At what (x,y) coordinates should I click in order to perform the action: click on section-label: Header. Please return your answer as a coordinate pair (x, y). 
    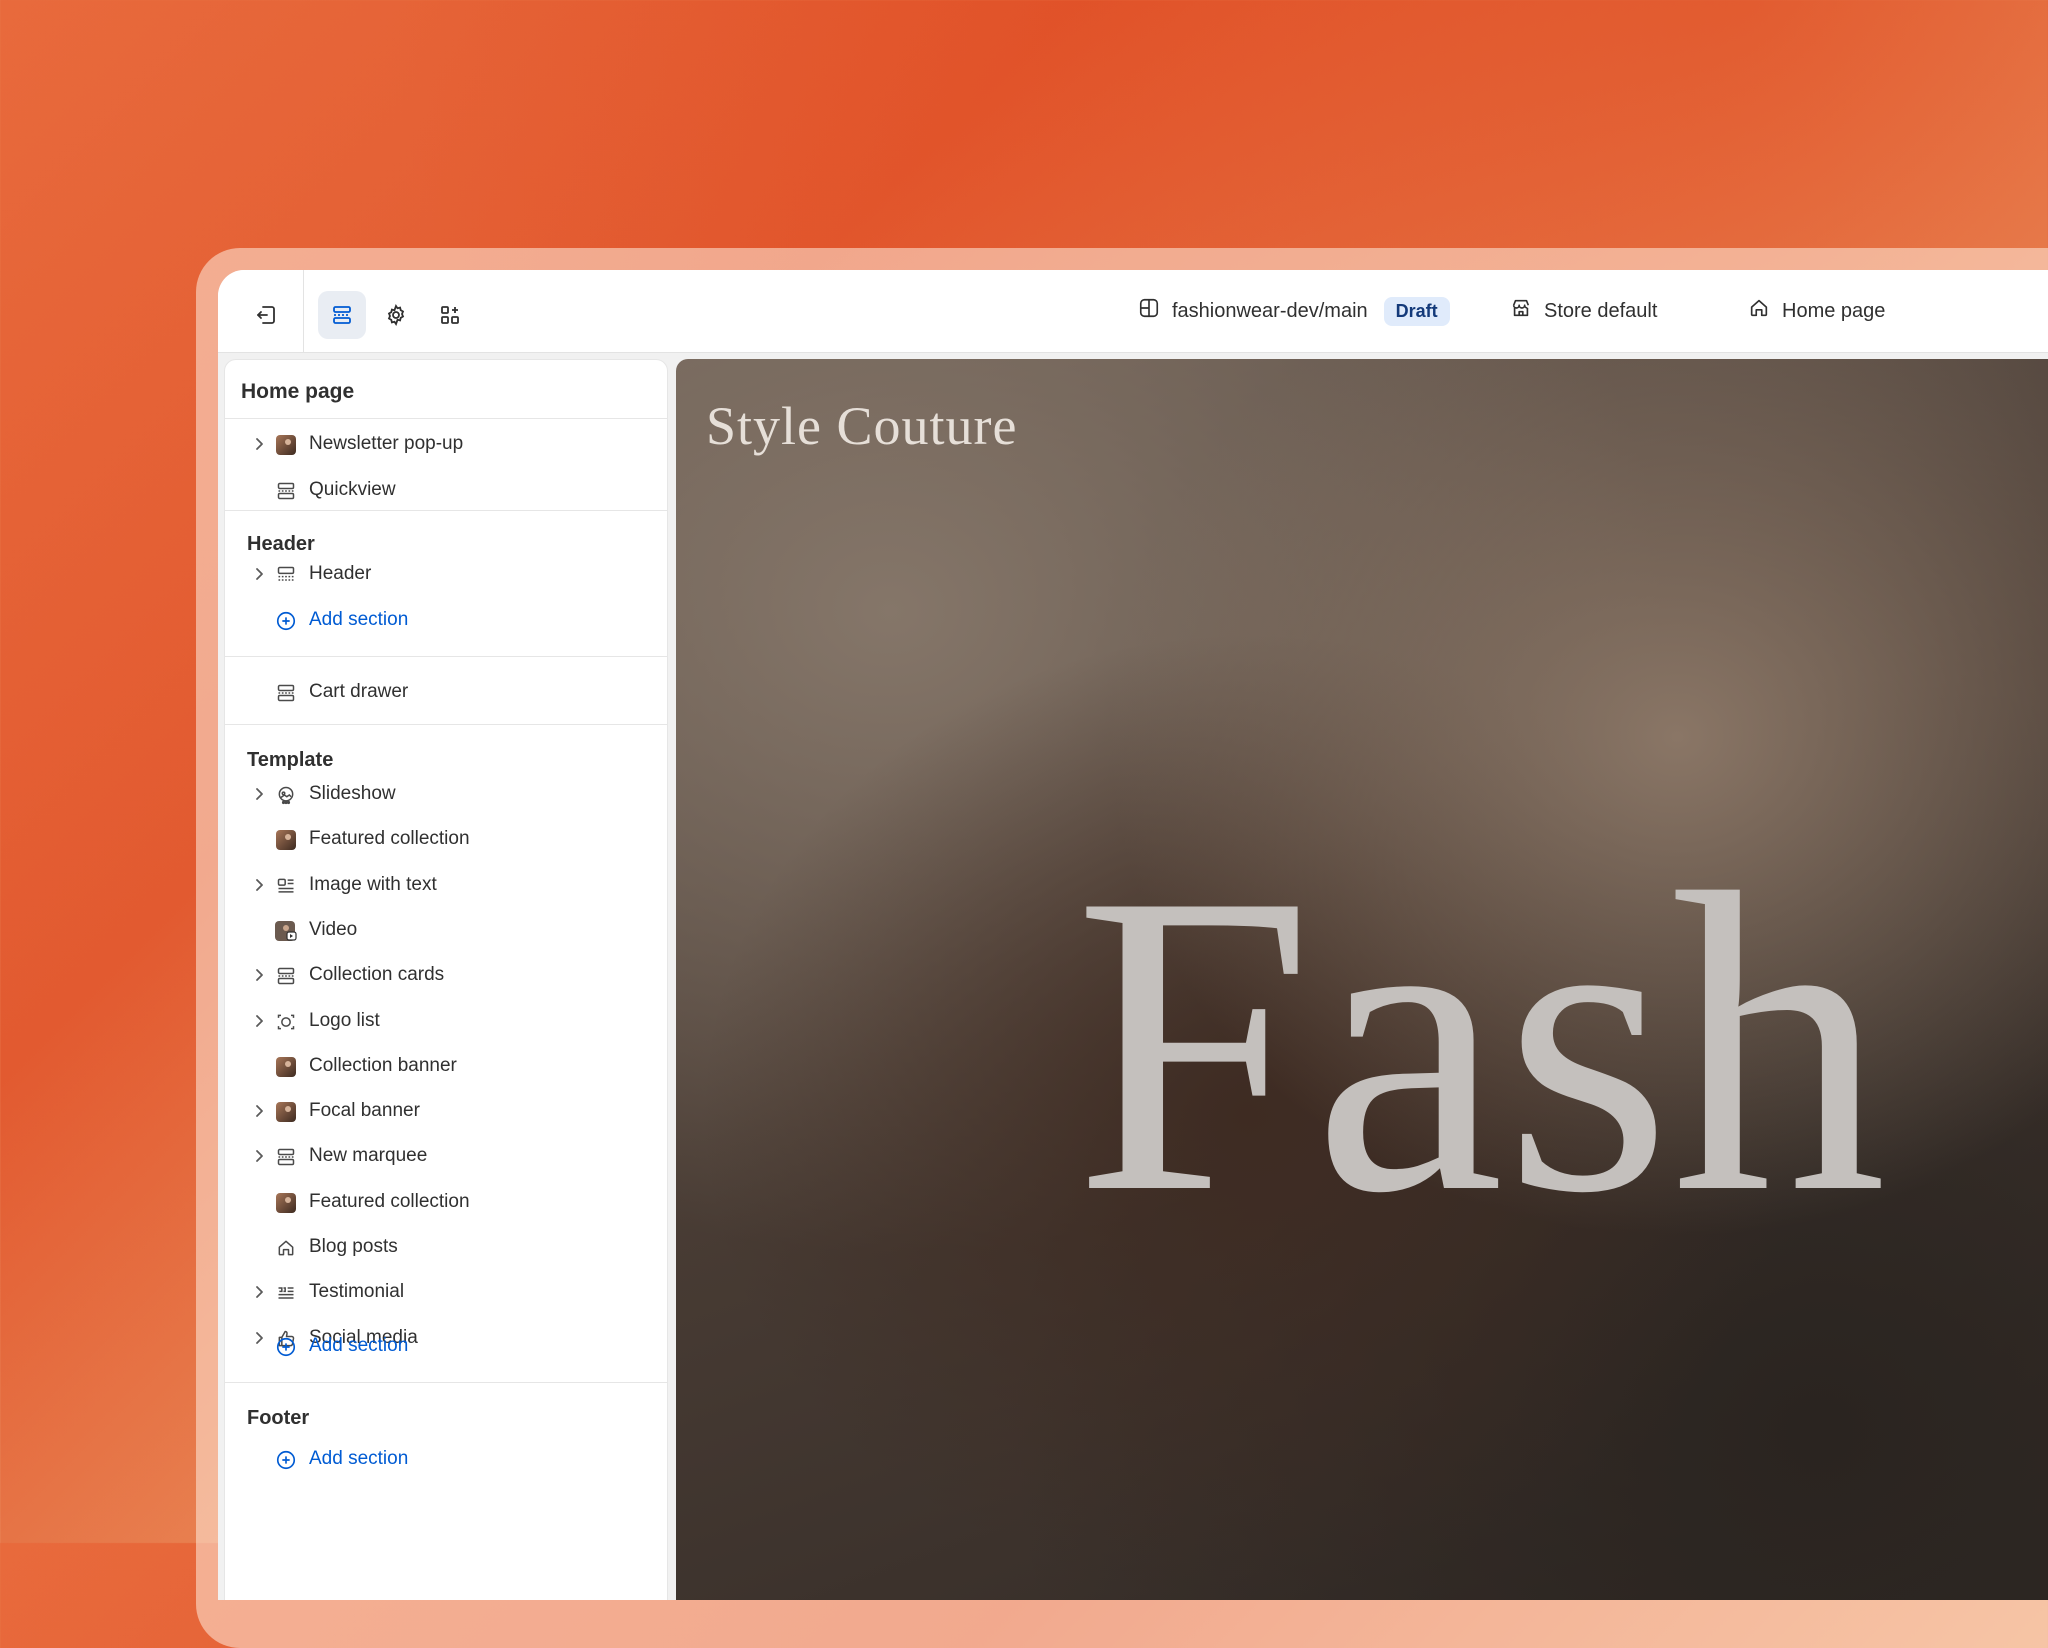
    Looking at the image, I should click on (340, 573).